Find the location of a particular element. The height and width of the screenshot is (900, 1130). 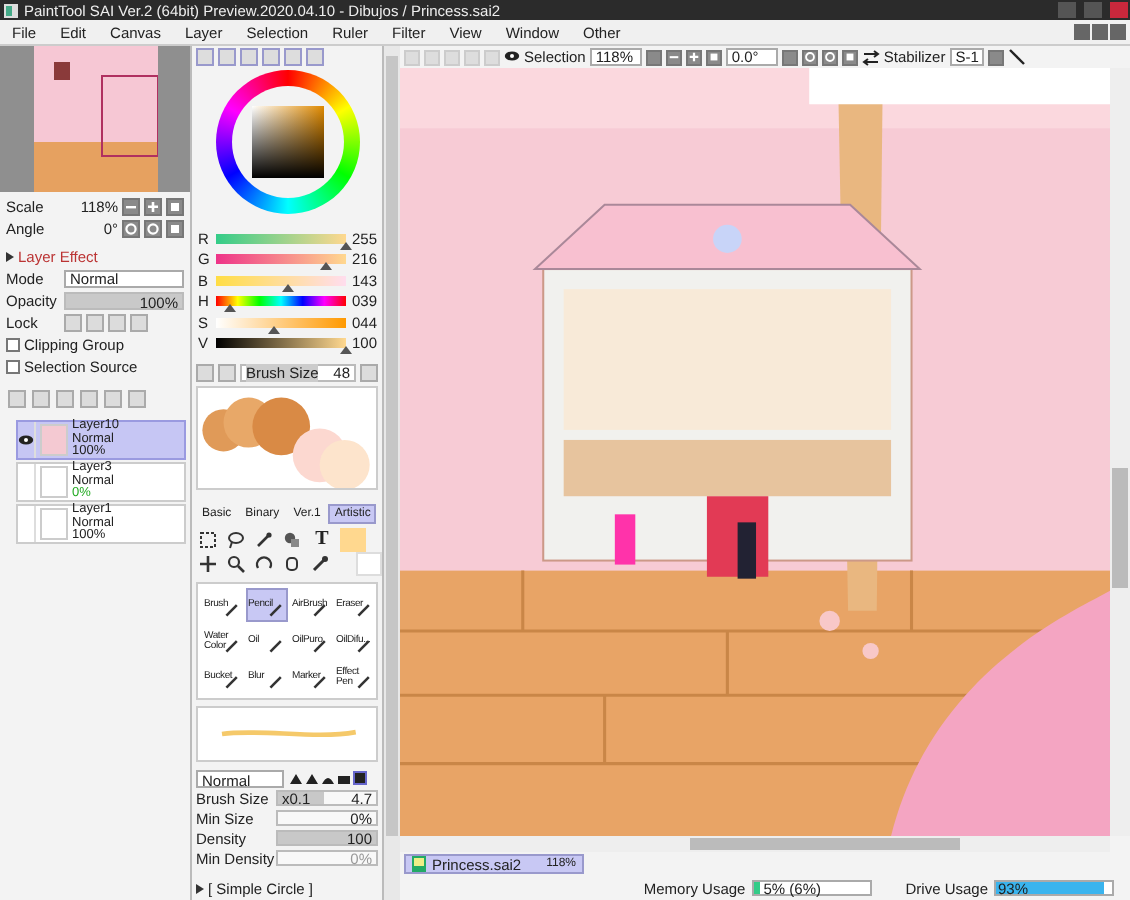

horizontal-scrollbar is located at coordinates (755, 844).